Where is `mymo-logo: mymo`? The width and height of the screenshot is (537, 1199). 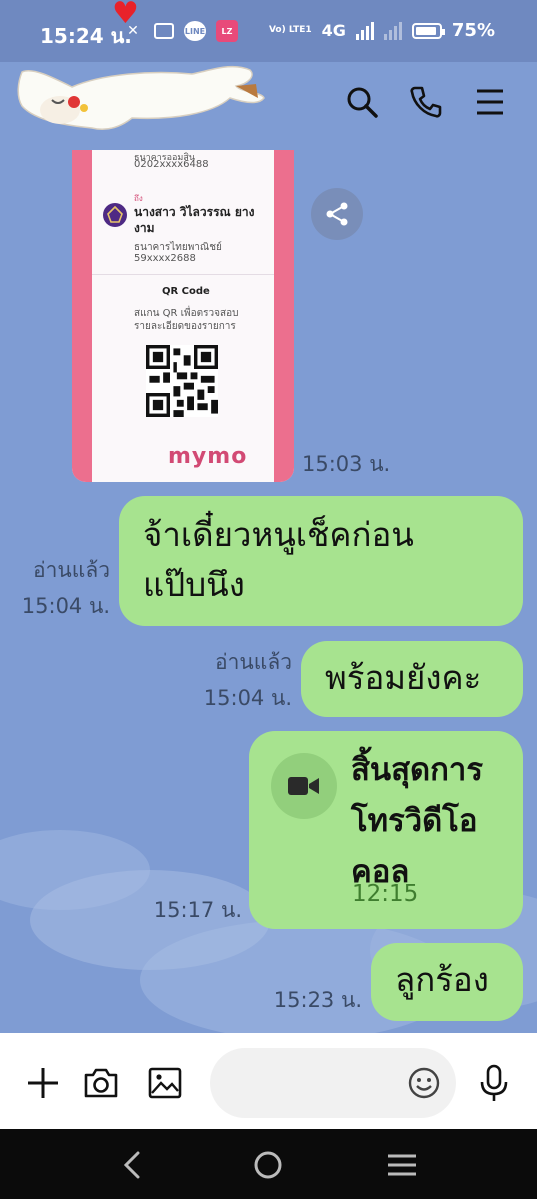
mymo-logo: mymo is located at coordinates (208, 456).